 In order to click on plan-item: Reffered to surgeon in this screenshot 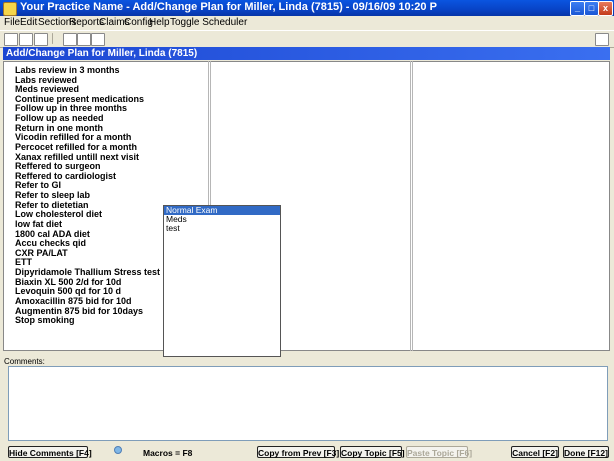, I will do `click(58, 166)`.